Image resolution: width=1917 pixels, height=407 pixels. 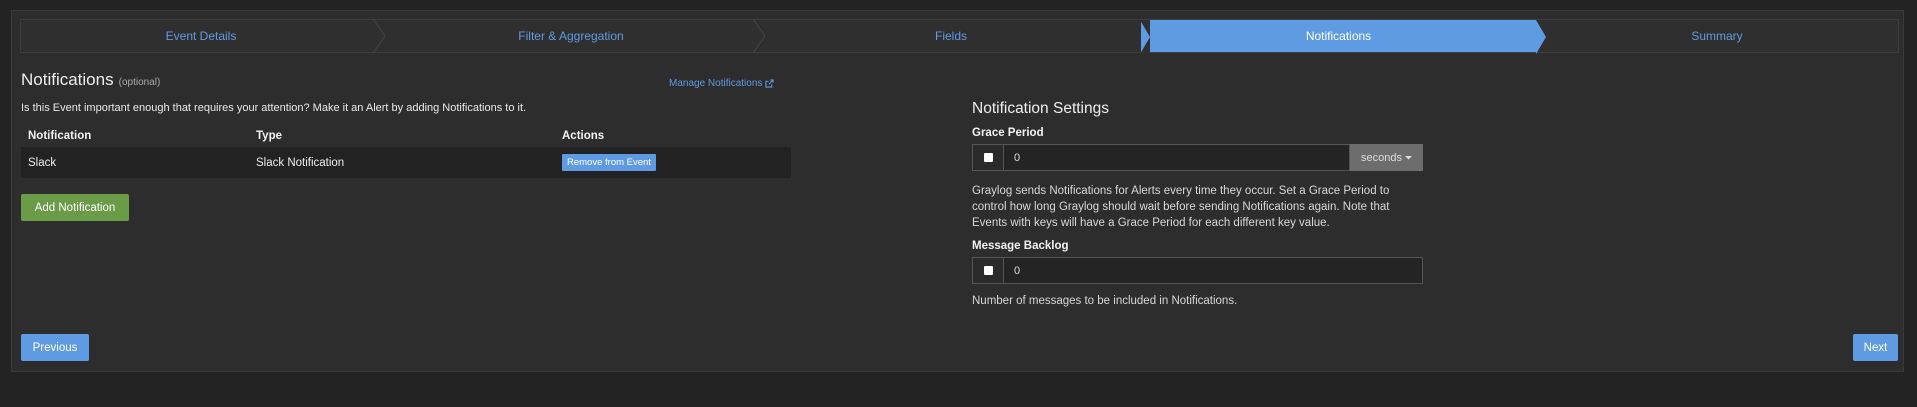 I want to click on step-label: Filter & Aggregation, so click(x=571, y=36).